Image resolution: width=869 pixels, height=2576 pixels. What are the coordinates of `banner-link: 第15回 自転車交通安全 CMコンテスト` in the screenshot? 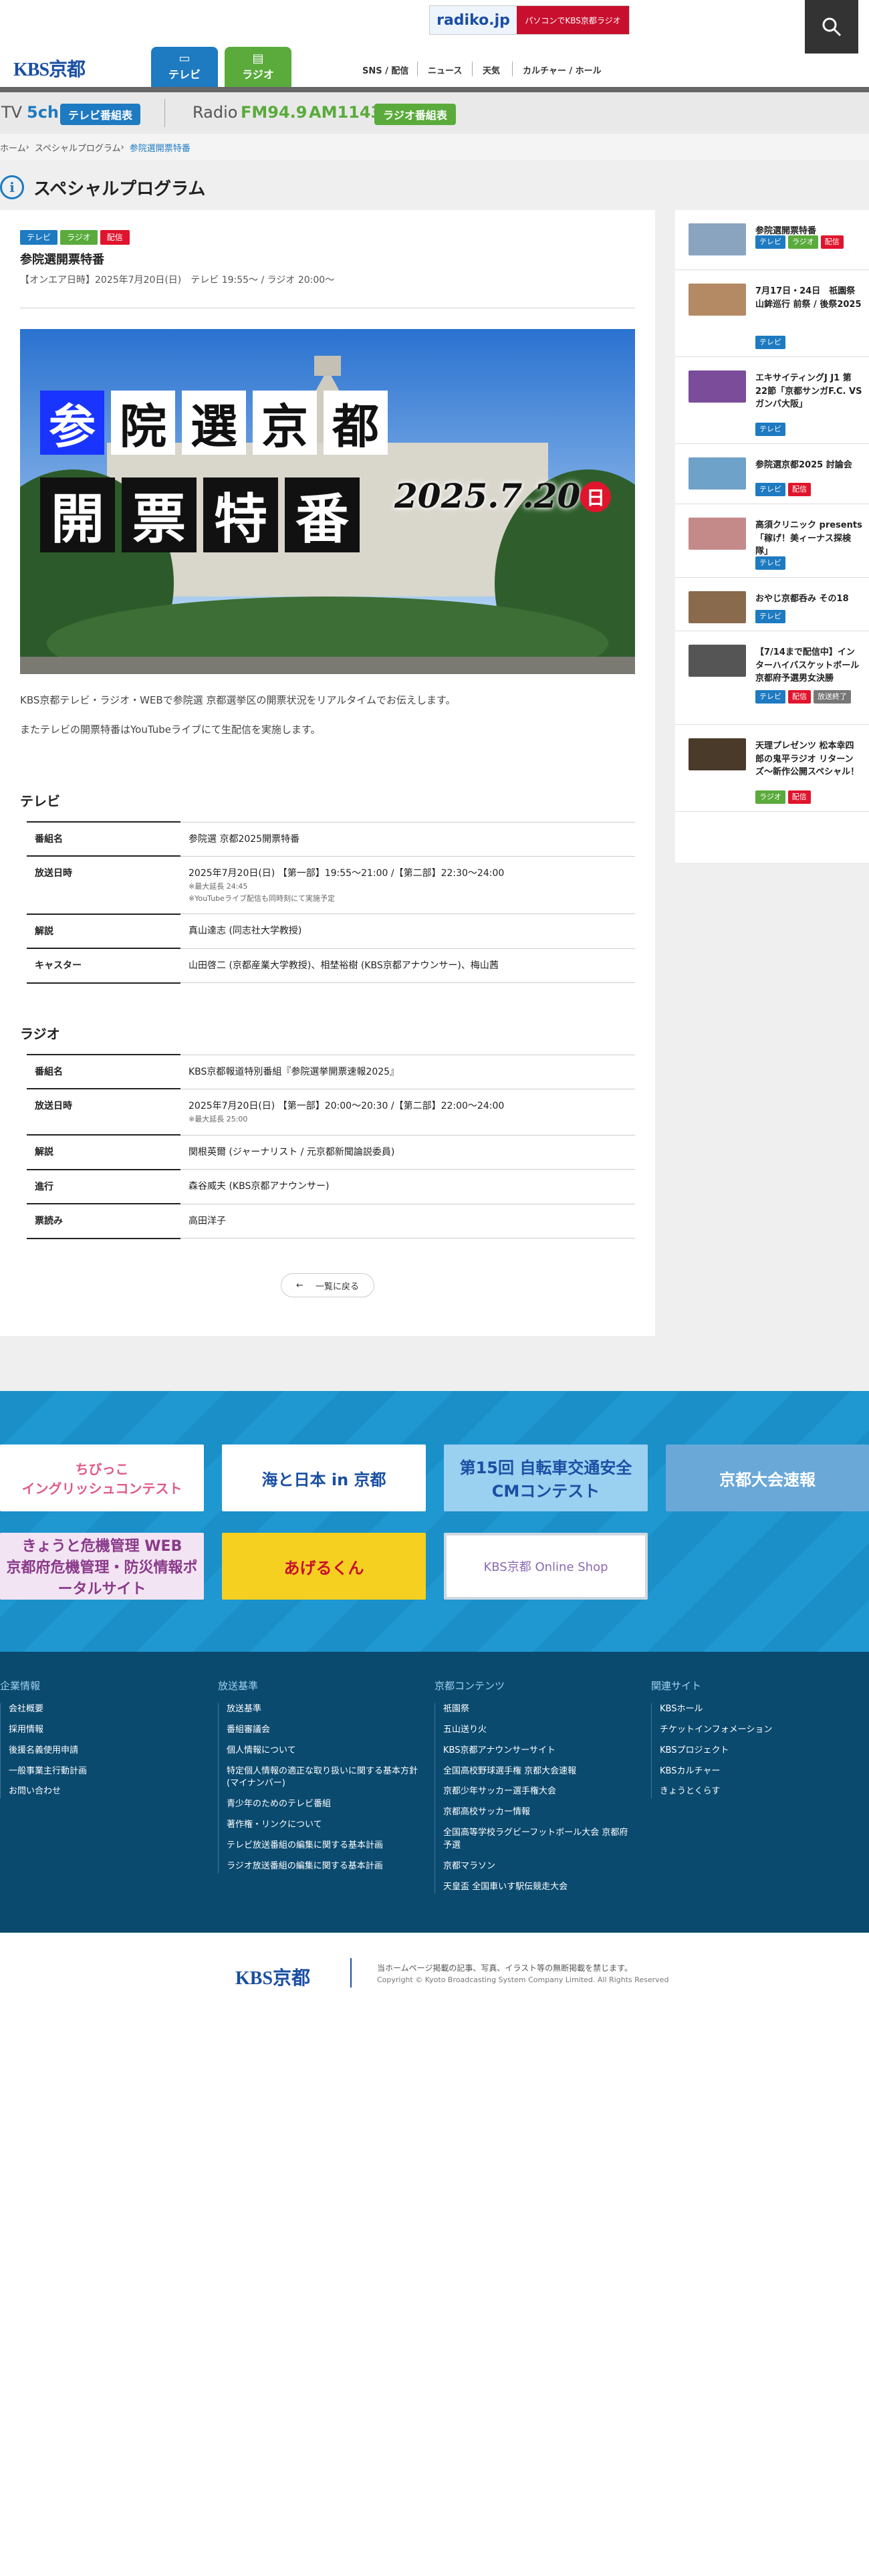 It's located at (546, 1477).